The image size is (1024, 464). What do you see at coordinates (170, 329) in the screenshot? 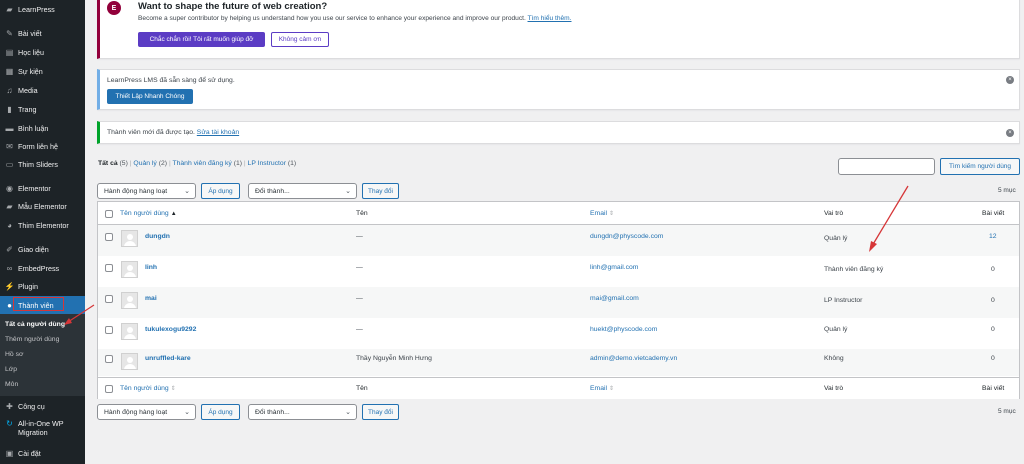
I see `username-link: tukulexogu9292` at bounding box center [170, 329].